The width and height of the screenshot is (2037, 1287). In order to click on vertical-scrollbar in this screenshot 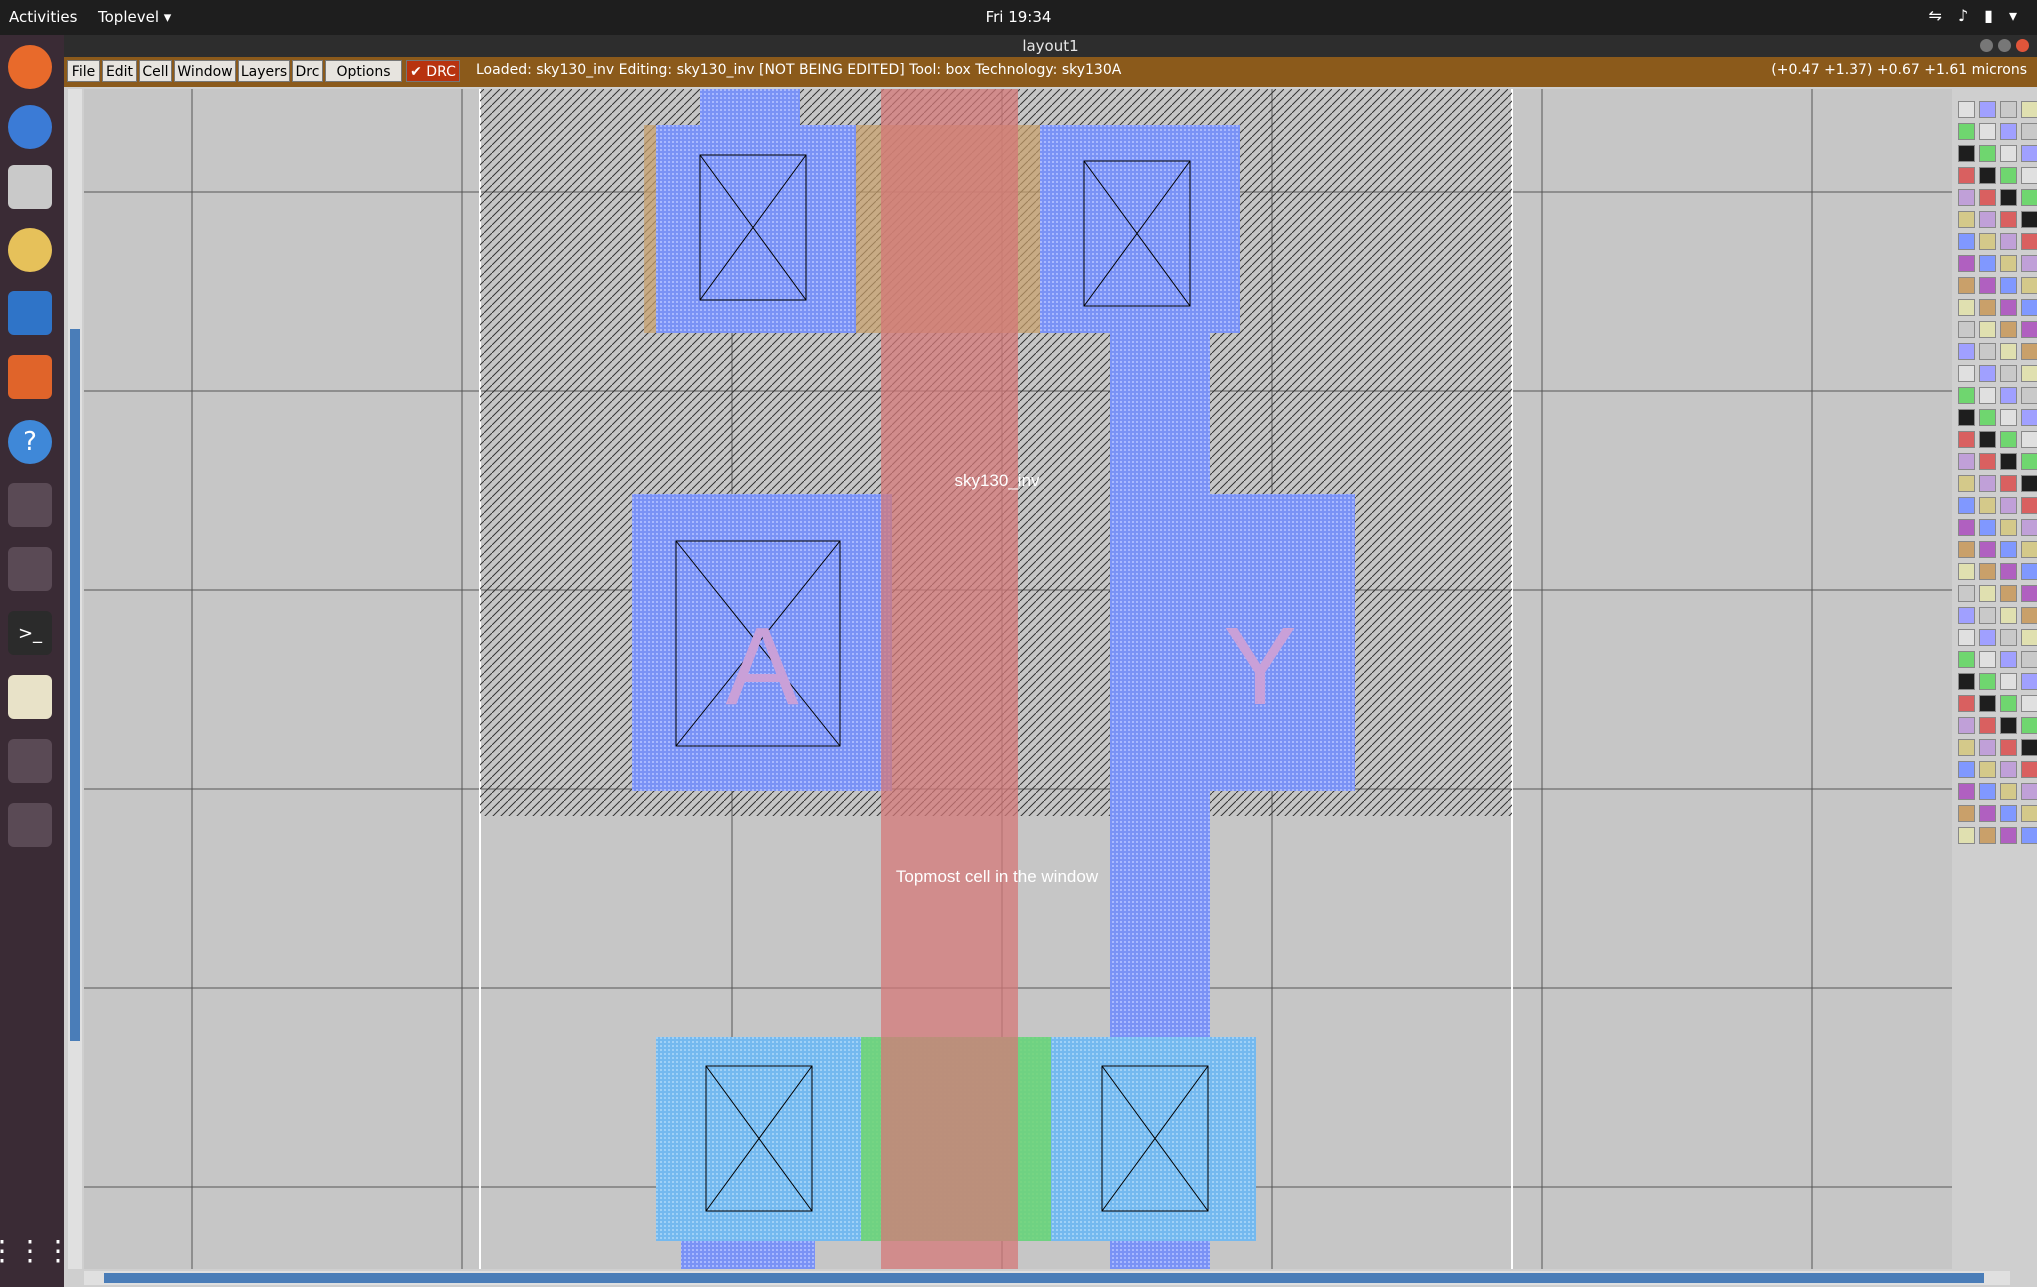, I will do `click(75, 679)`.